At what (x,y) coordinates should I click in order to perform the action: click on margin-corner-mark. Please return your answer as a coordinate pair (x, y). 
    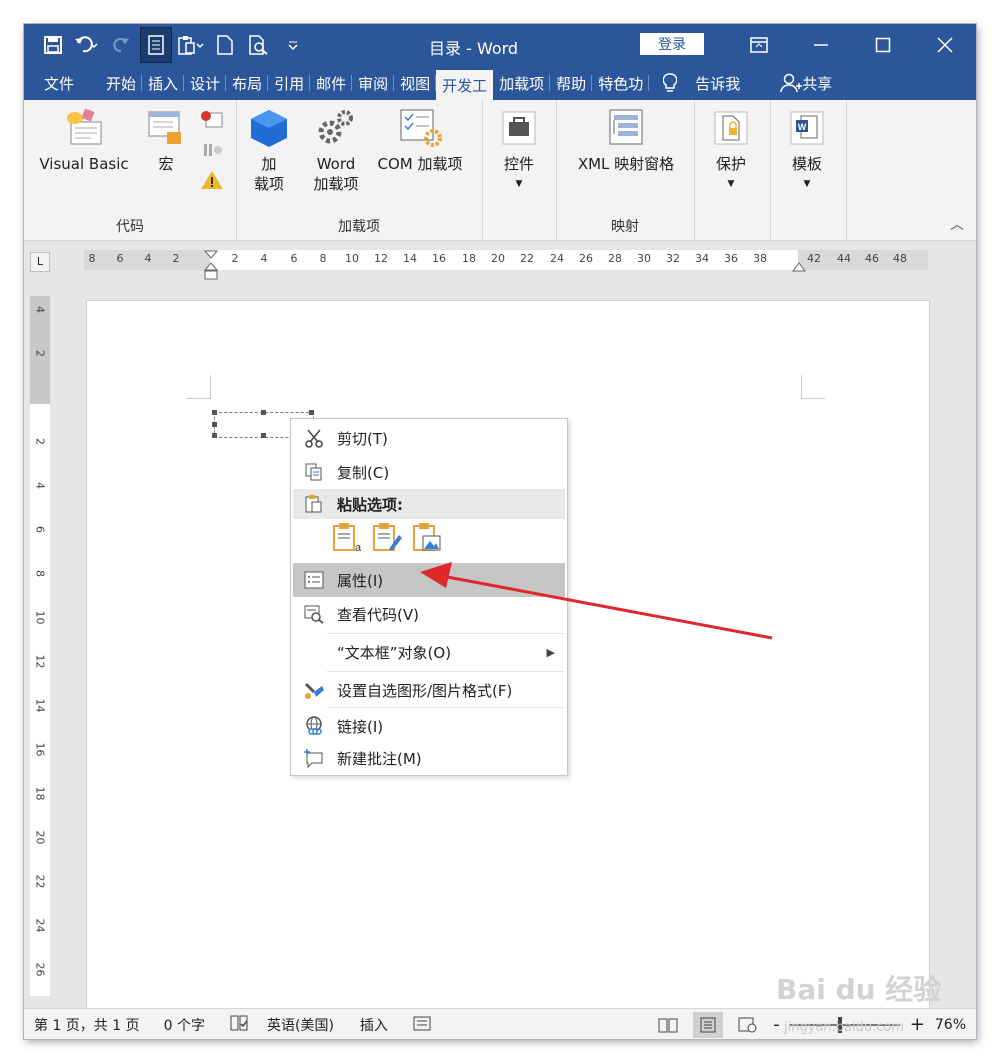
    Looking at the image, I should click on (813, 387).